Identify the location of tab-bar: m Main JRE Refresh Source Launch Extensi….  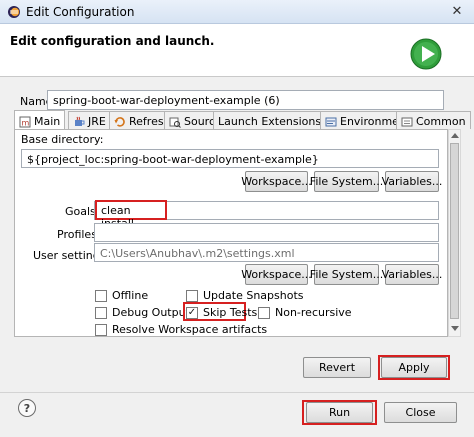
(242, 120).